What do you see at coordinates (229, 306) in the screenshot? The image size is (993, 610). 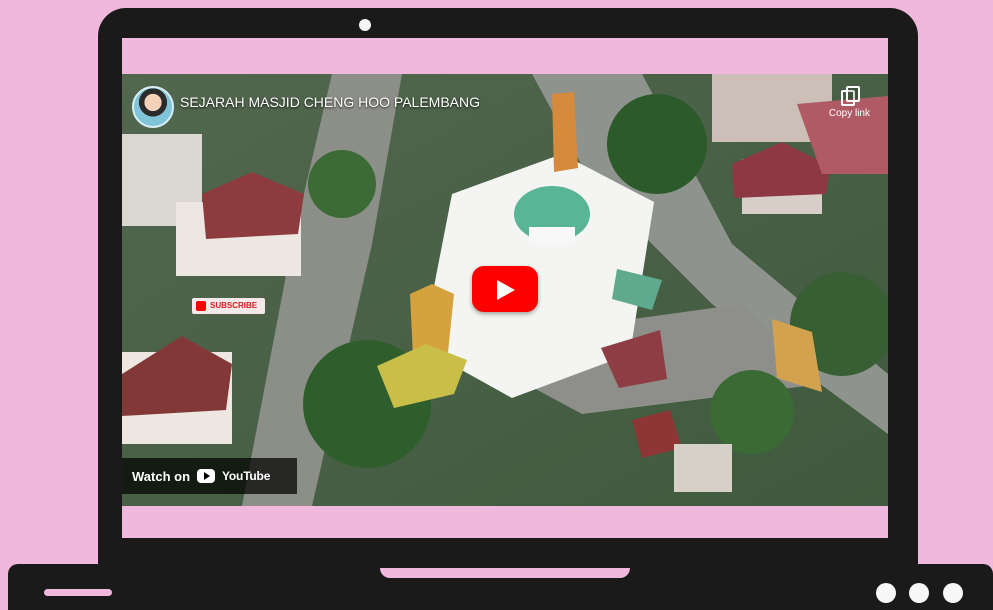 I see `subscribe-button: SUBSCRIBE` at bounding box center [229, 306].